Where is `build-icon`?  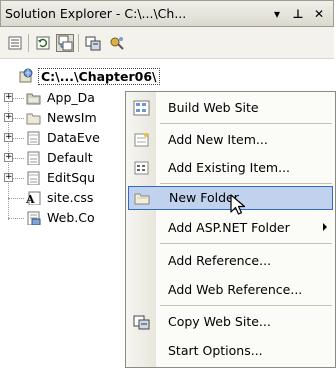 build-icon is located at coordinates (141, 108).